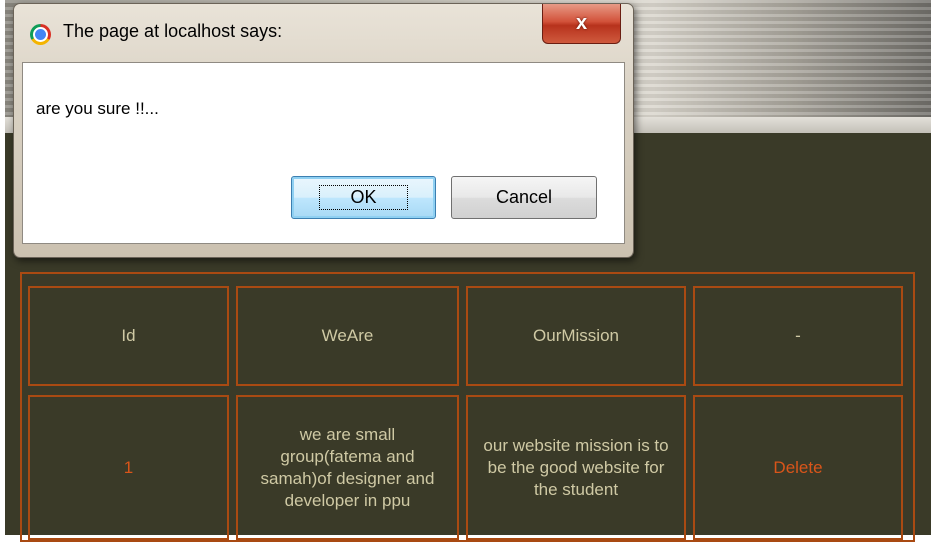  I want to click on header-label: Id, so click(128, 335).